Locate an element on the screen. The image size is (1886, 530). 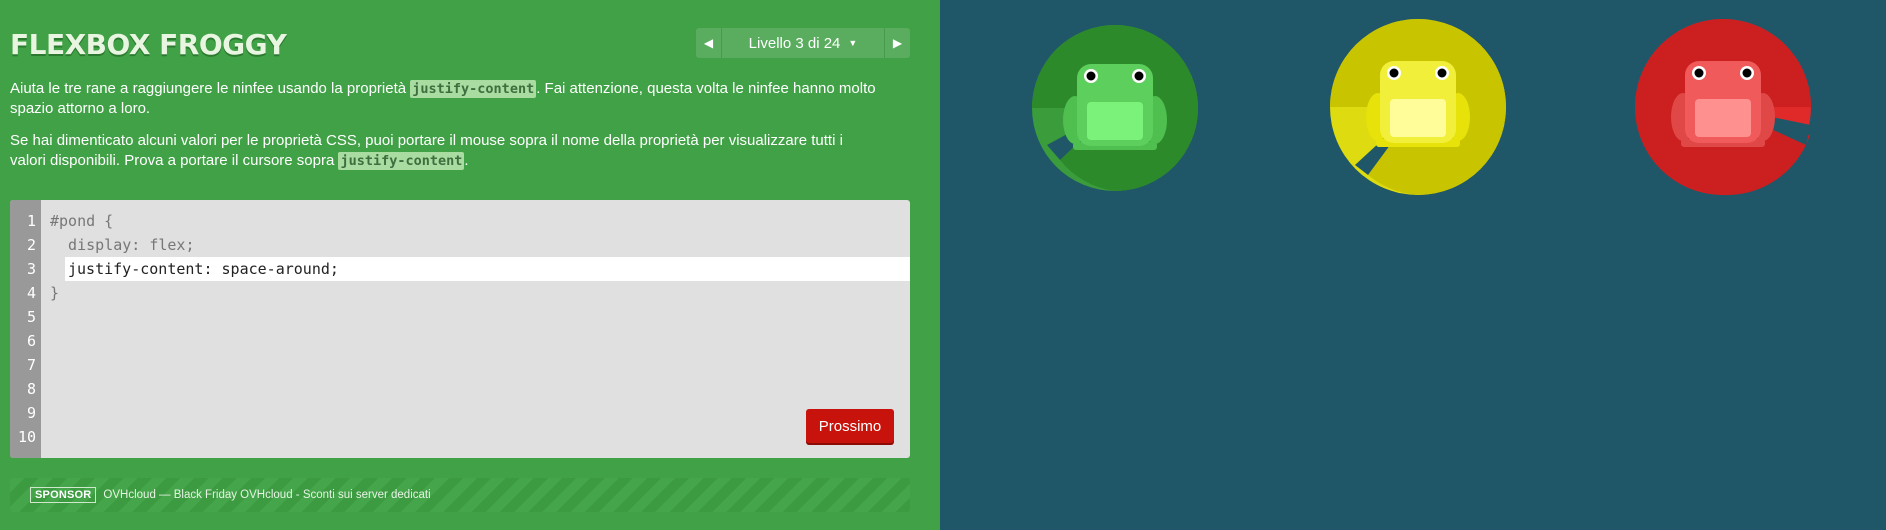
line-number: 2 is located at coordinates (31, 245).